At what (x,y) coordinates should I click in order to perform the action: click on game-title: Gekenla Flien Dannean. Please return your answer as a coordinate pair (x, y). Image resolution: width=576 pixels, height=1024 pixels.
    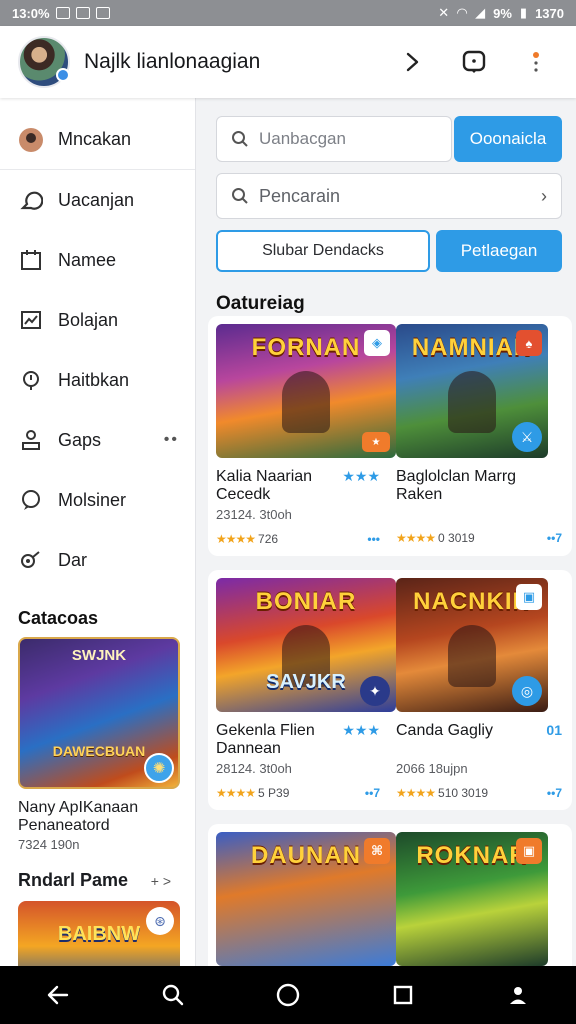
    Looking at the image, I should click on (265, 739).